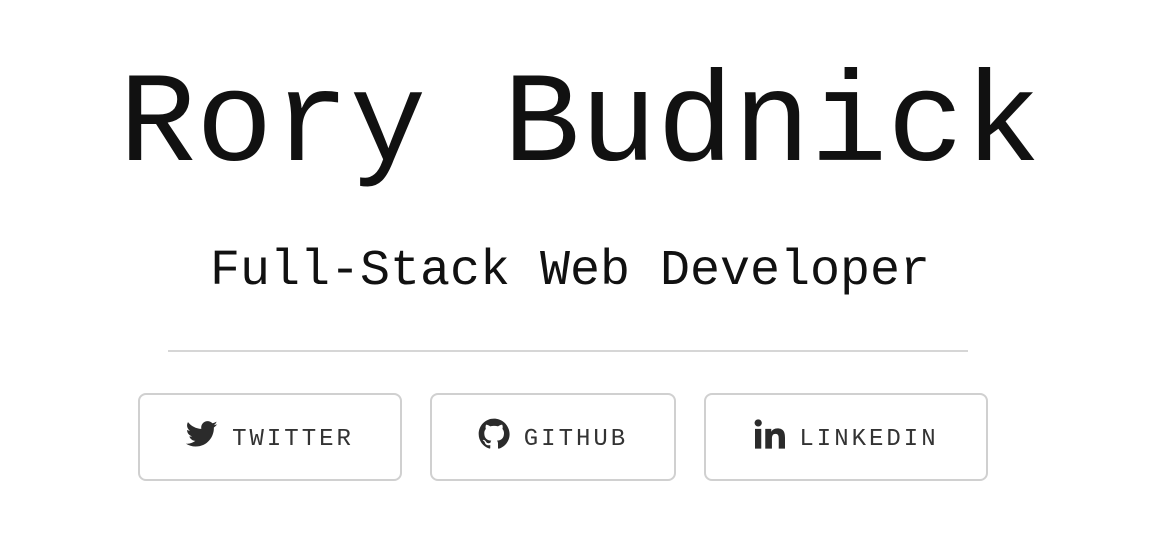 The height and width of the screenshot is (536, 1160). I want to click on twitter-icon, so click(202, 434).